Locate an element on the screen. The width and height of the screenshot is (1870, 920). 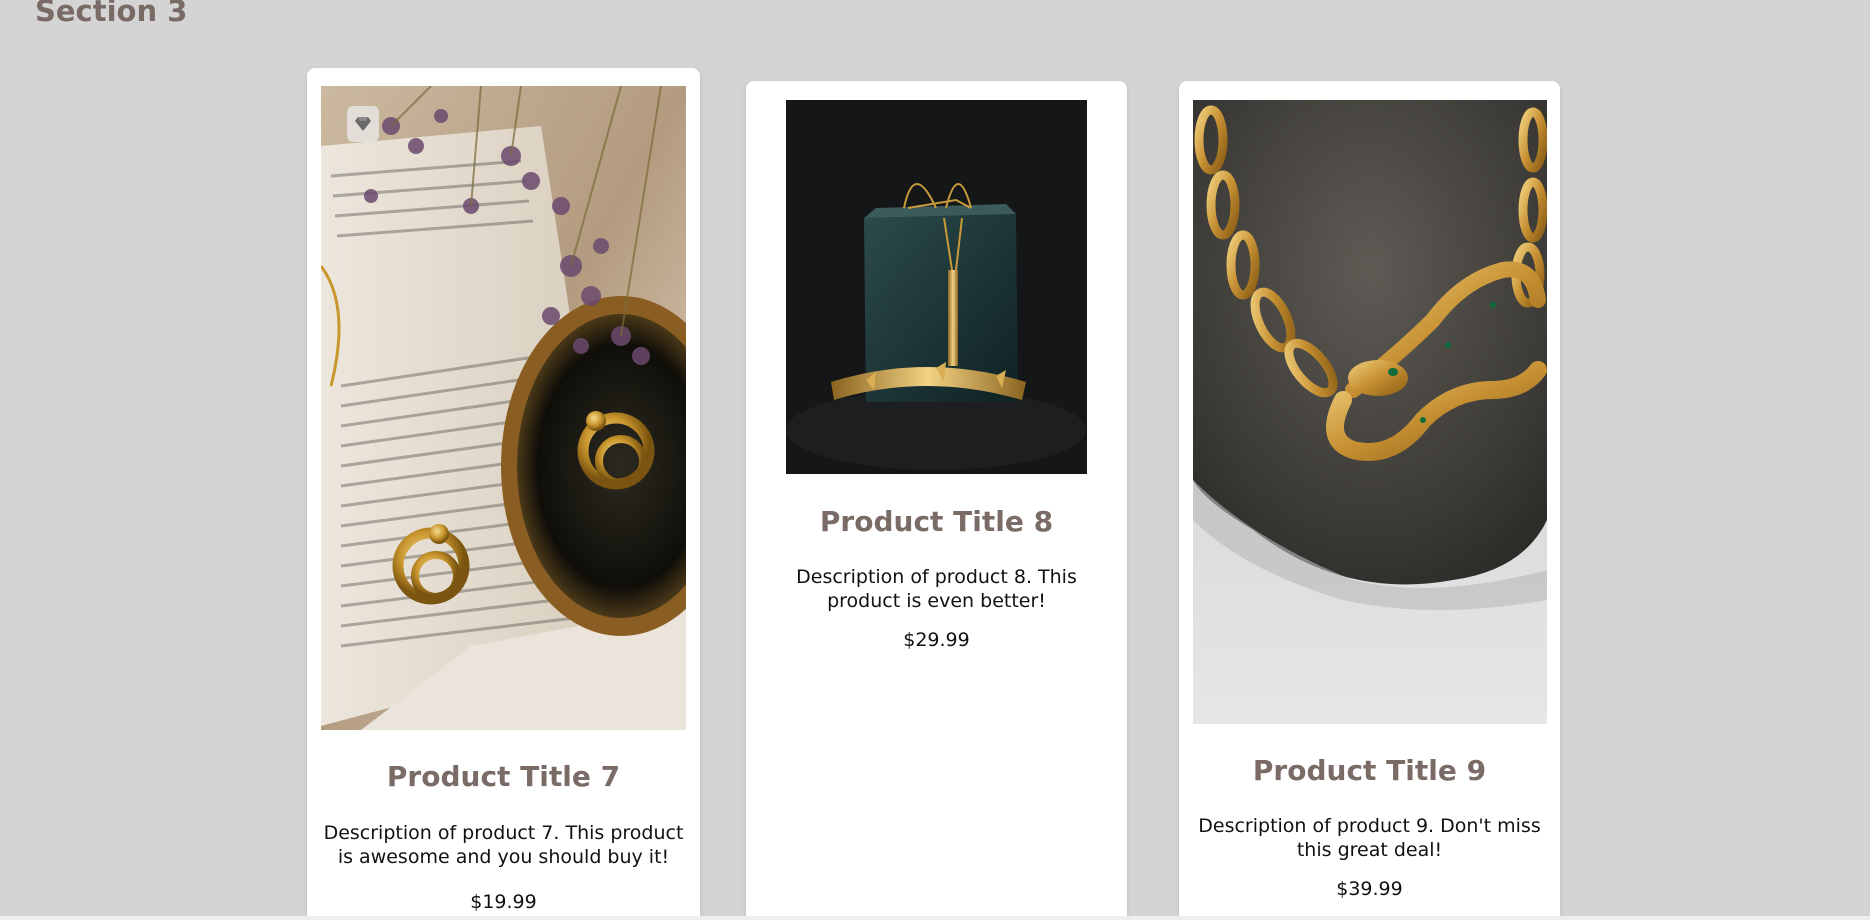
product-price: $39.99 is located at coordinates (1369, 889).